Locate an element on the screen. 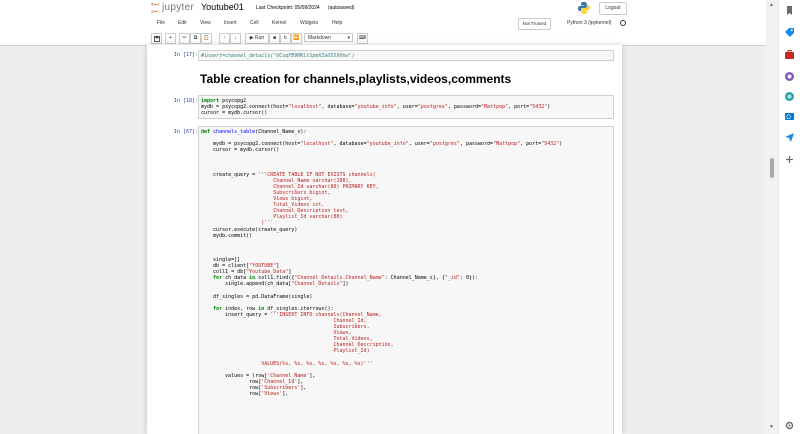  kernel-name: Python 3 (ipykernel) is located at coordinates (589, 23).